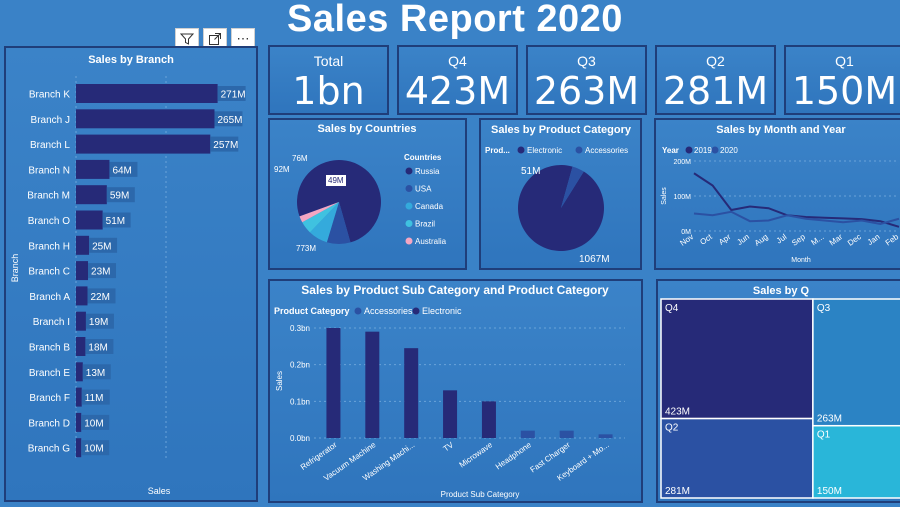  I want to click on branch-data-label: 64M, so click(121, 170).